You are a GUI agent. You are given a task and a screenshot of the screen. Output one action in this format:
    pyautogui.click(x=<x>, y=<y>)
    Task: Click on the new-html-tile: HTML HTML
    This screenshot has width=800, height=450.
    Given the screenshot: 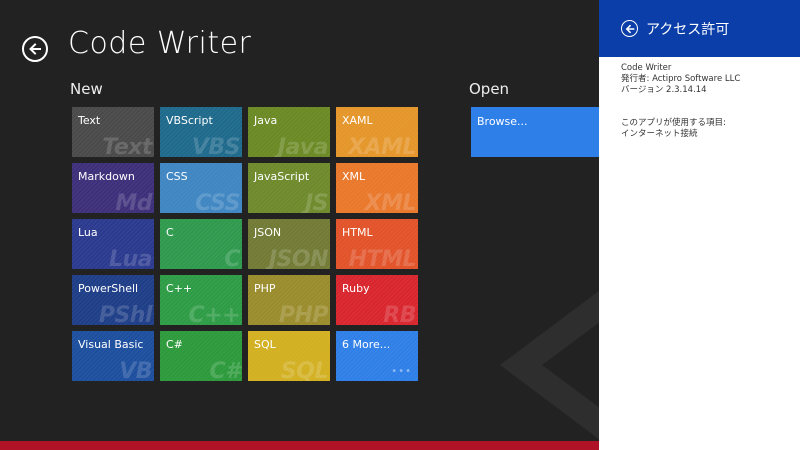 What is the action you would take?
    pyautogui.click(x=377, y=244)
    